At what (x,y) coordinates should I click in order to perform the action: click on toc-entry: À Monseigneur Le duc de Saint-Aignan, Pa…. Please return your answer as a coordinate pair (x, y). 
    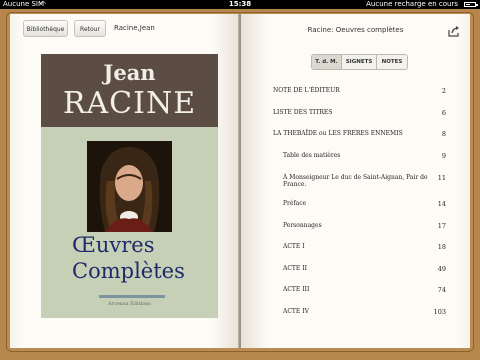
    Looking at the image, I should click on (355, 181).